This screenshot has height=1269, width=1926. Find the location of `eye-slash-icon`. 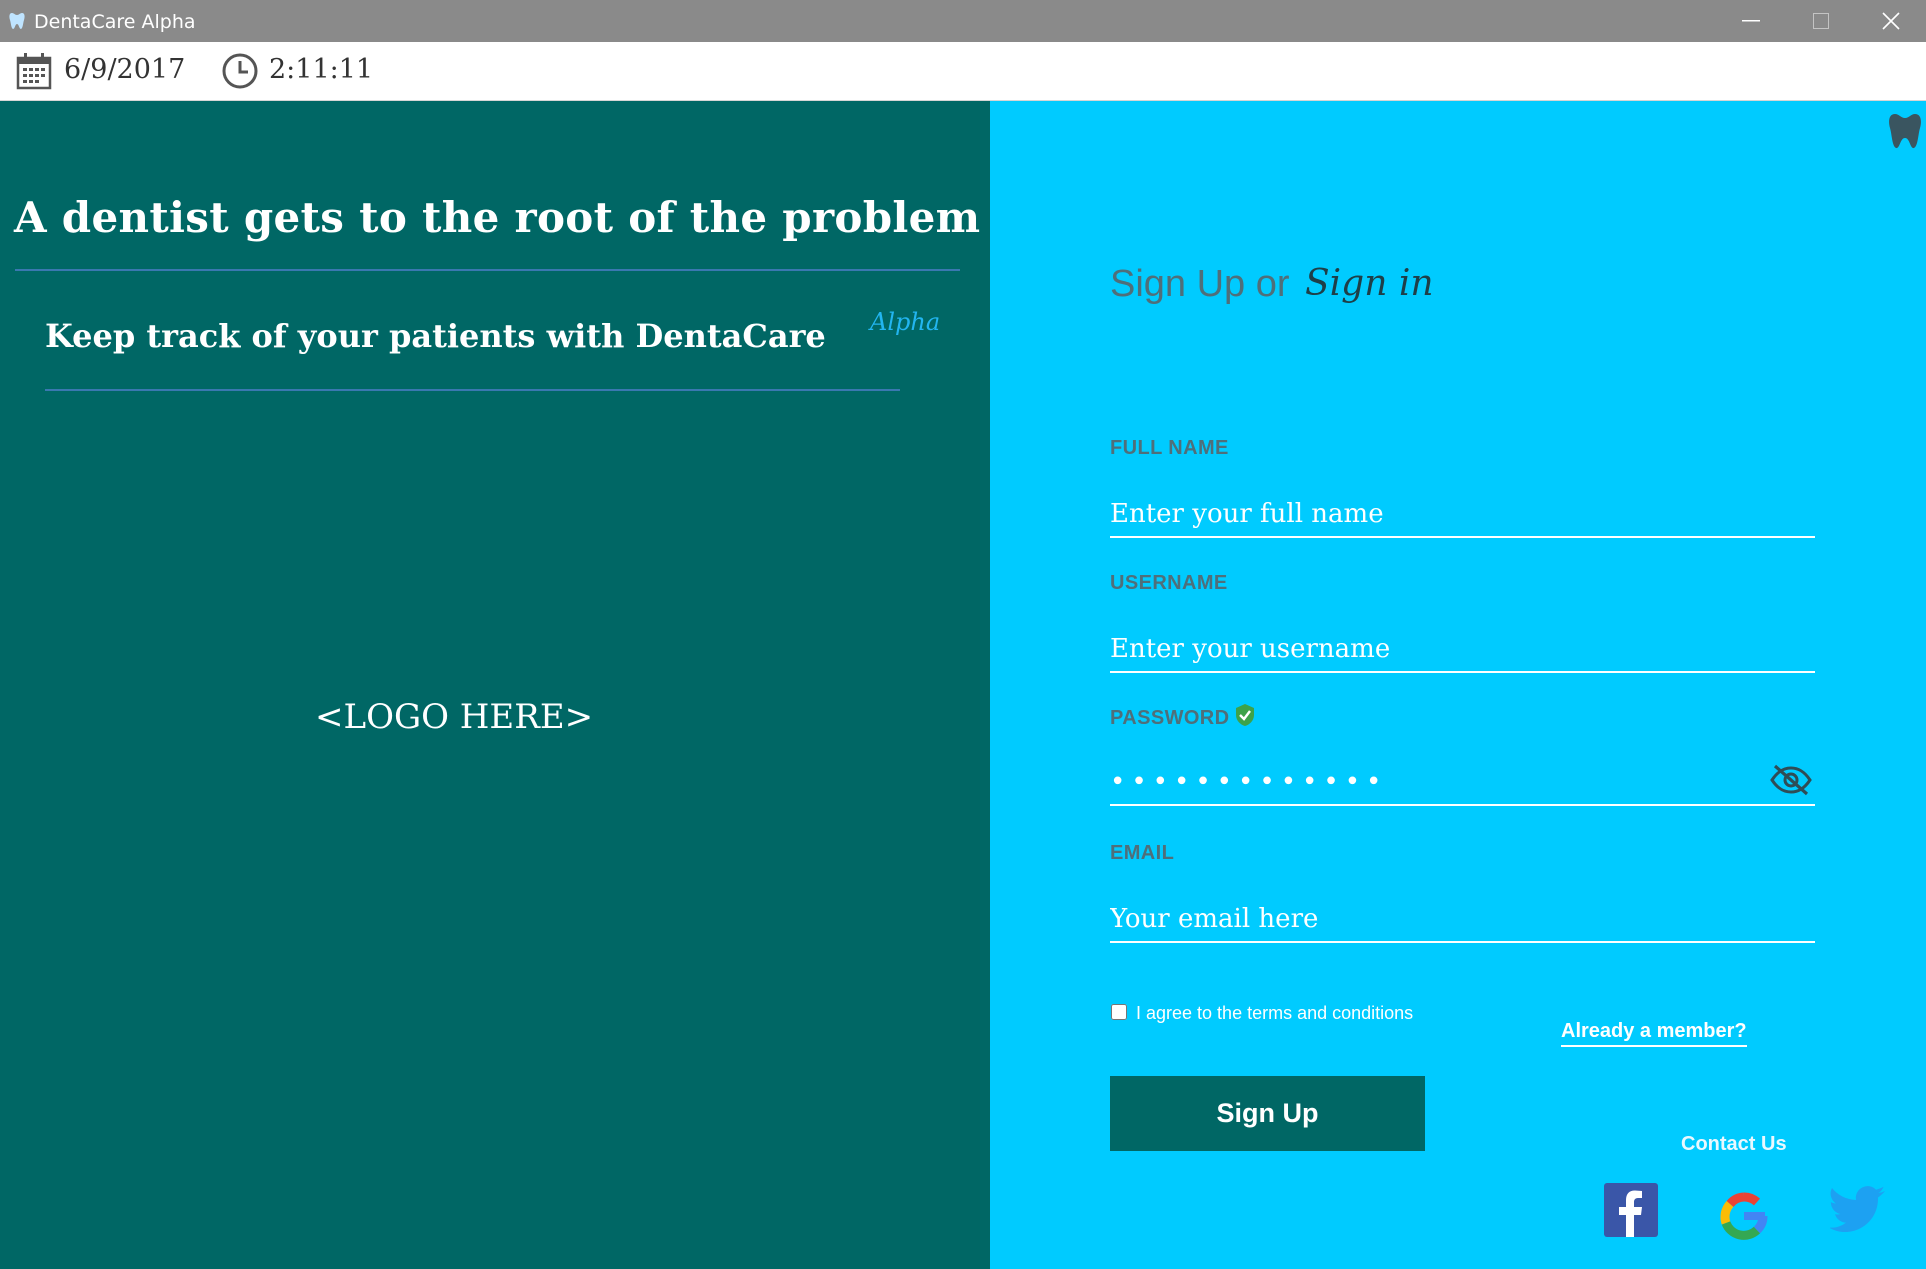

eye-slash-icon is located at coordinates (1791, 782).